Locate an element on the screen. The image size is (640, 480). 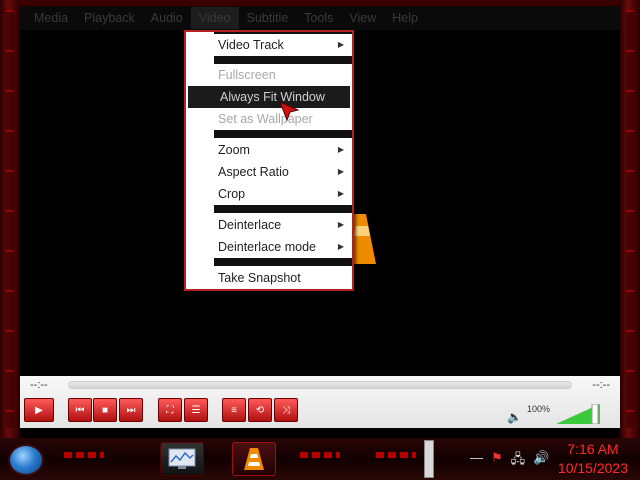
vlc-cone-icon is located at coordinates (254, 459).